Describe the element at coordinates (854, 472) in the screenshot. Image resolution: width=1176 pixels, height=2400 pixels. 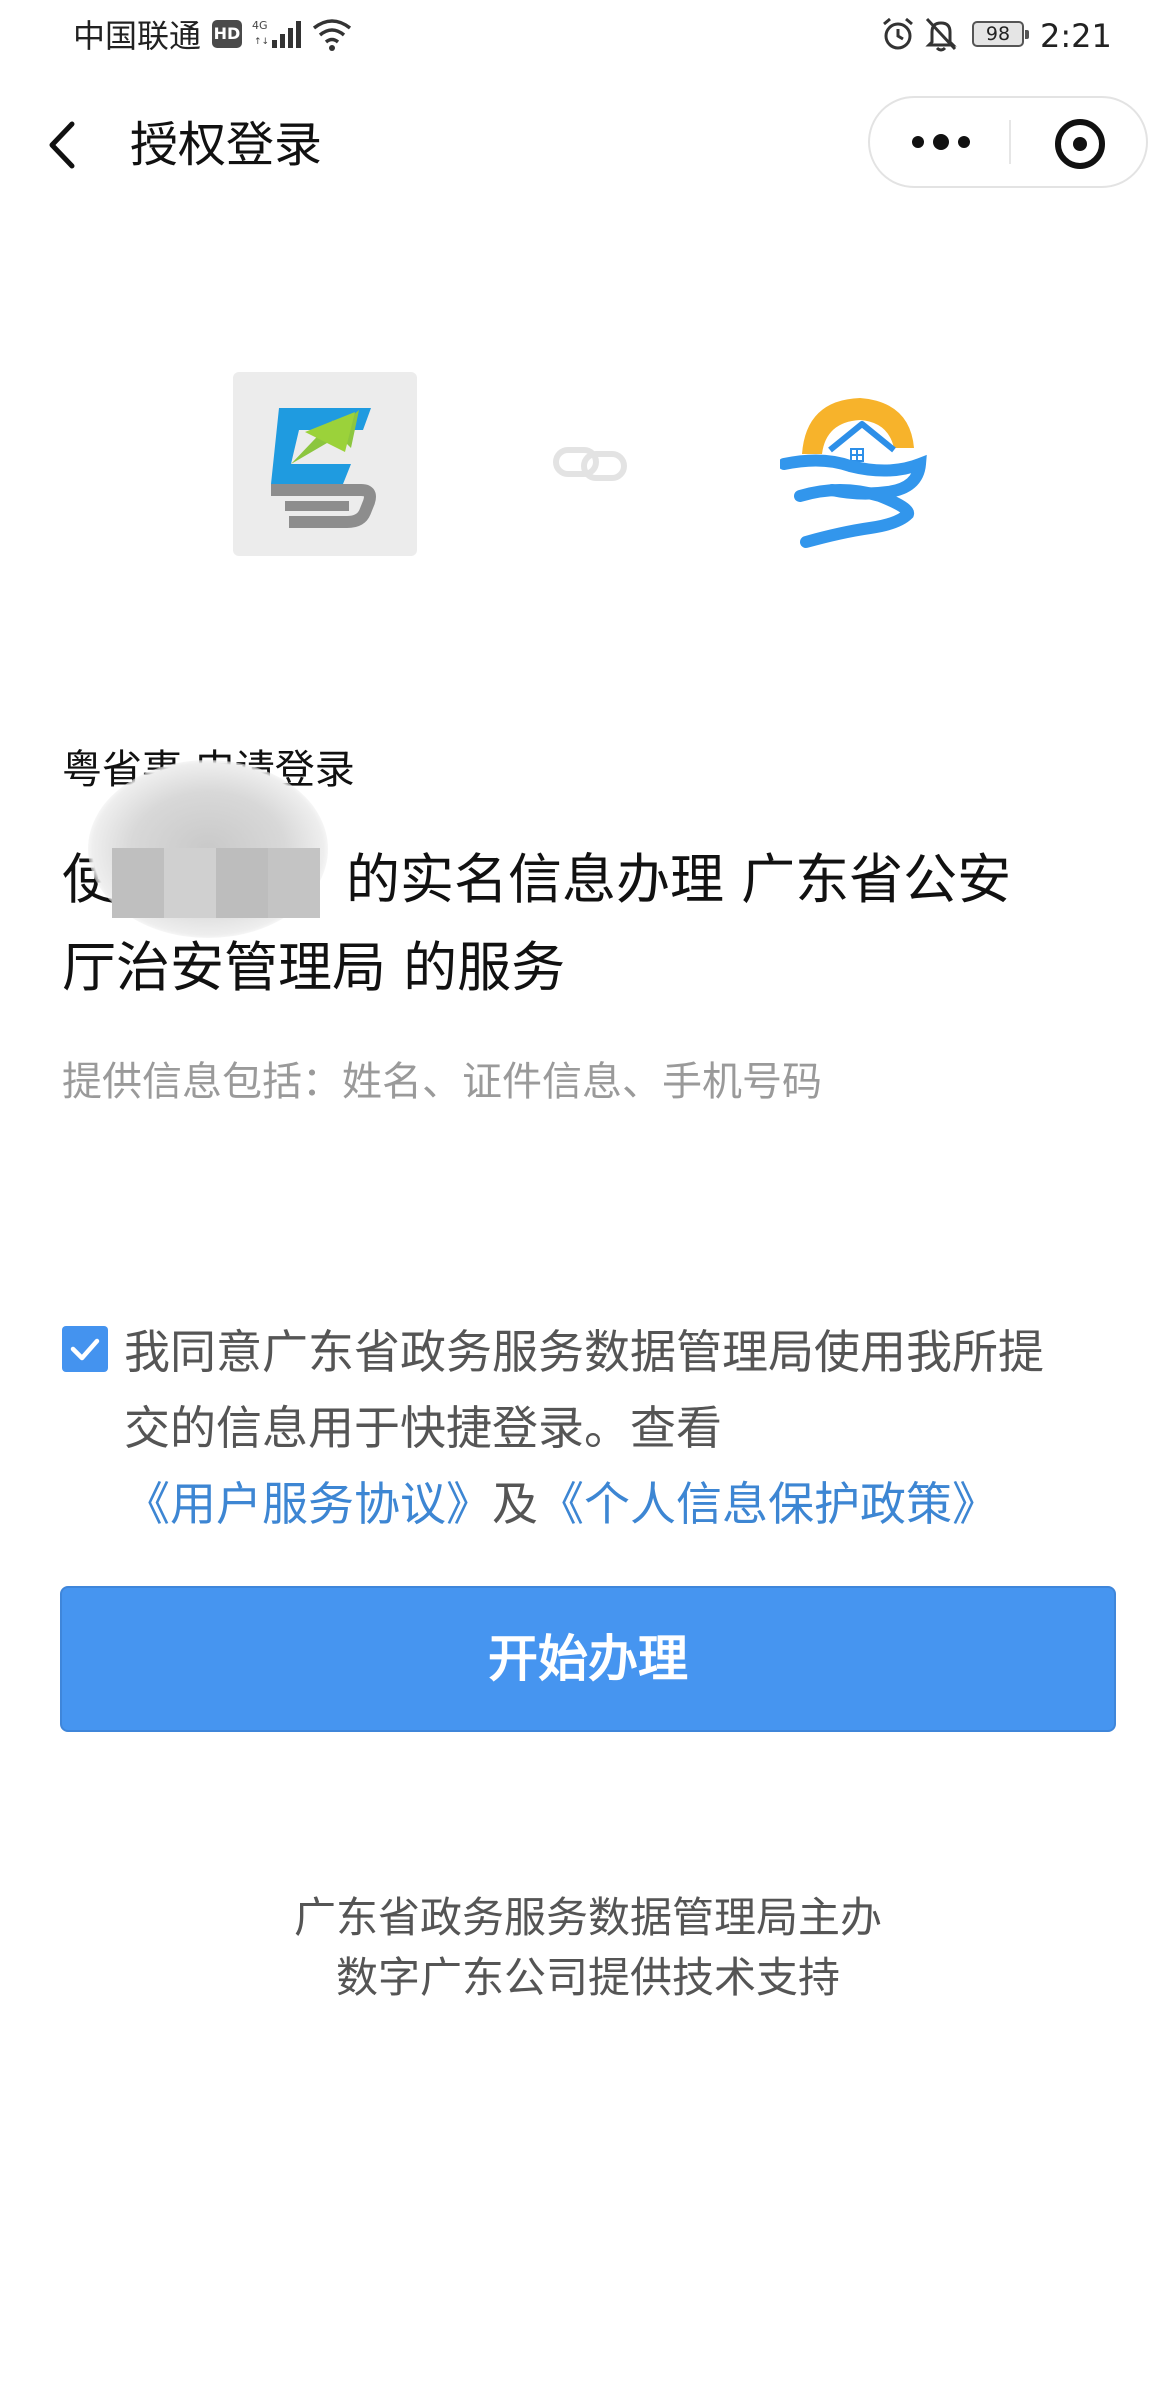
I see `service-logo` at that location.